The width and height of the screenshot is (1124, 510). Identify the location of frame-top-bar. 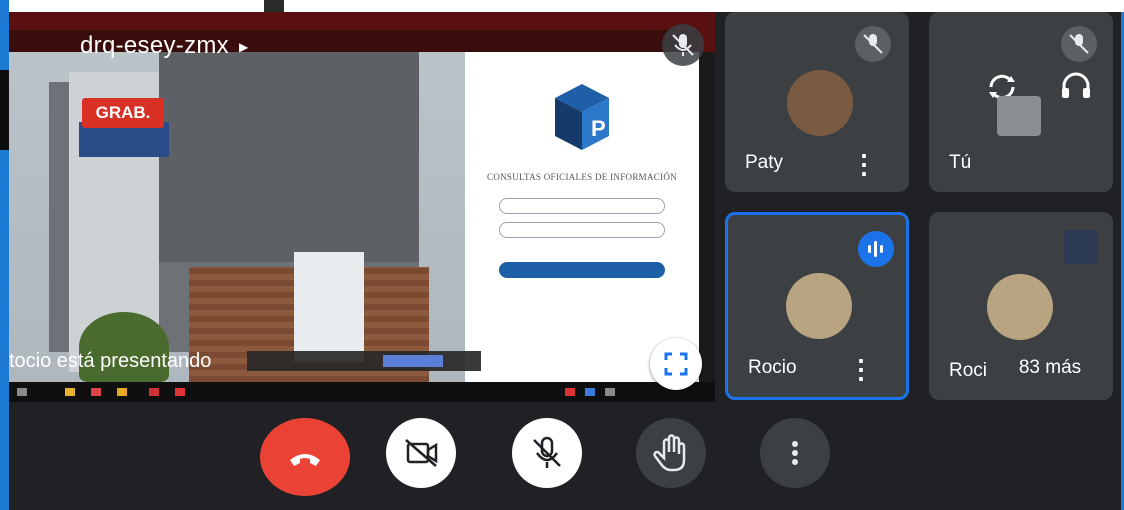
(562, 6).